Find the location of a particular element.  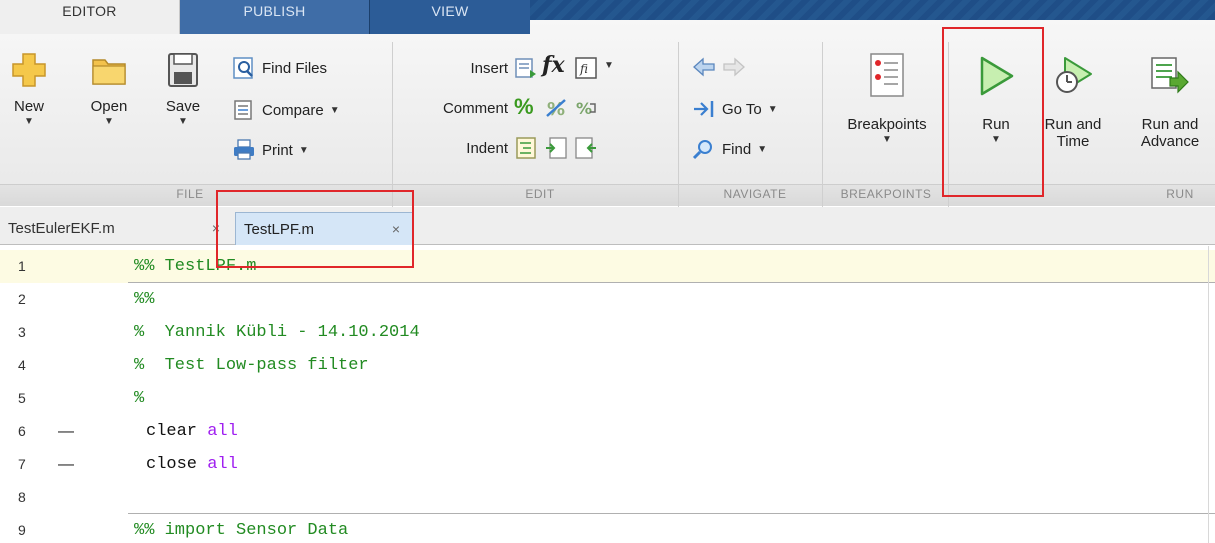

magnifier-icon is located at coordinates (702, 150).